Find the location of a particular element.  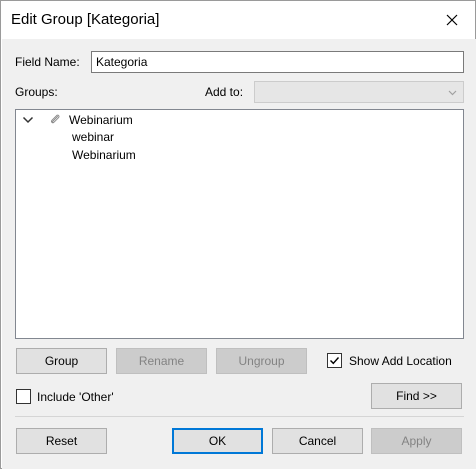

reset-button: Reset is located at coordinates (61, 441).